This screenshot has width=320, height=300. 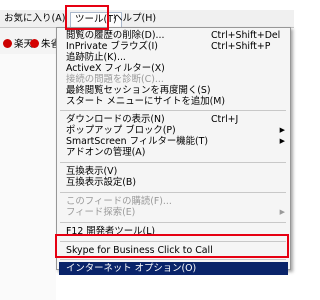 What do you see at coordinates (134, 19) in the screenshot?
I see `menu-help: ヘルプ(H)` at bounding box center [134, 19].